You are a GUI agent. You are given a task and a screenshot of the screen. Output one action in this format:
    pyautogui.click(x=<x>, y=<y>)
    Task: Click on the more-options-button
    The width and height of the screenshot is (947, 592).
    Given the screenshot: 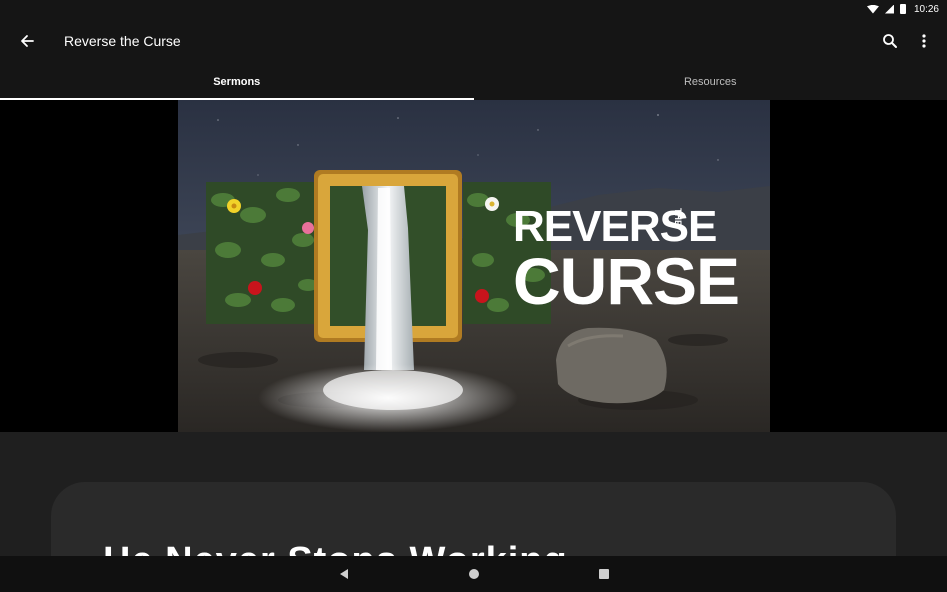 What is the action you would take?
    pyautogui.click(x=924, y=41)
    